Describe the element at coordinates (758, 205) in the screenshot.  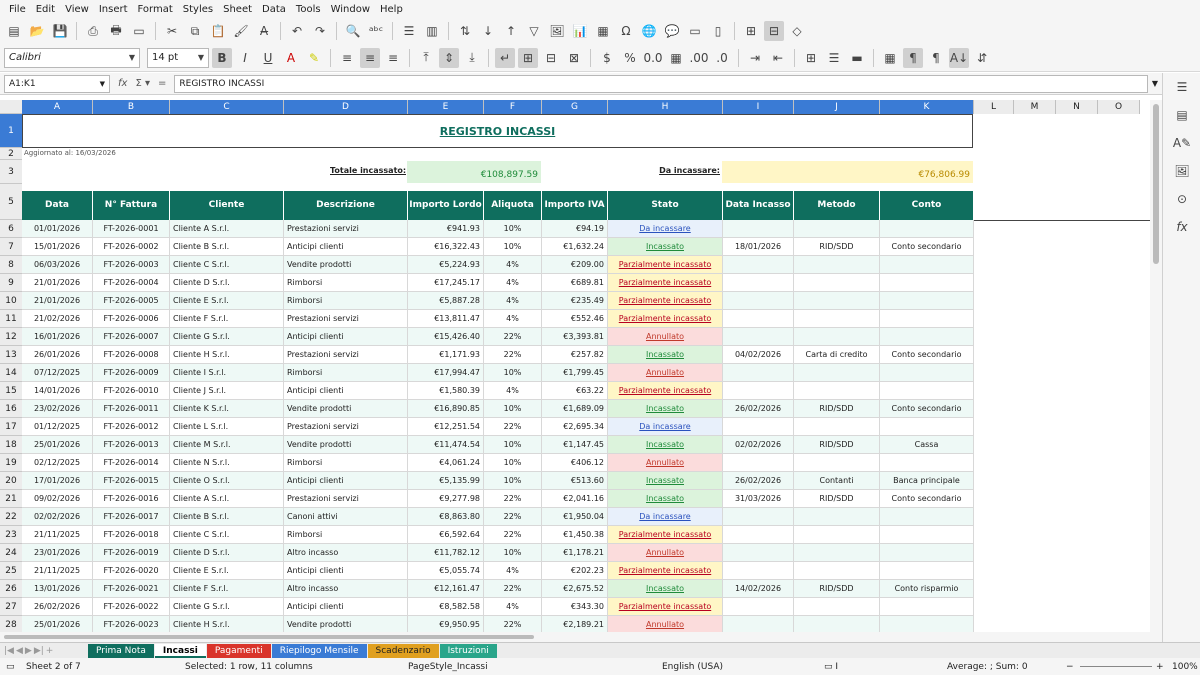
I see `column-title: Data Incasso` at that location.